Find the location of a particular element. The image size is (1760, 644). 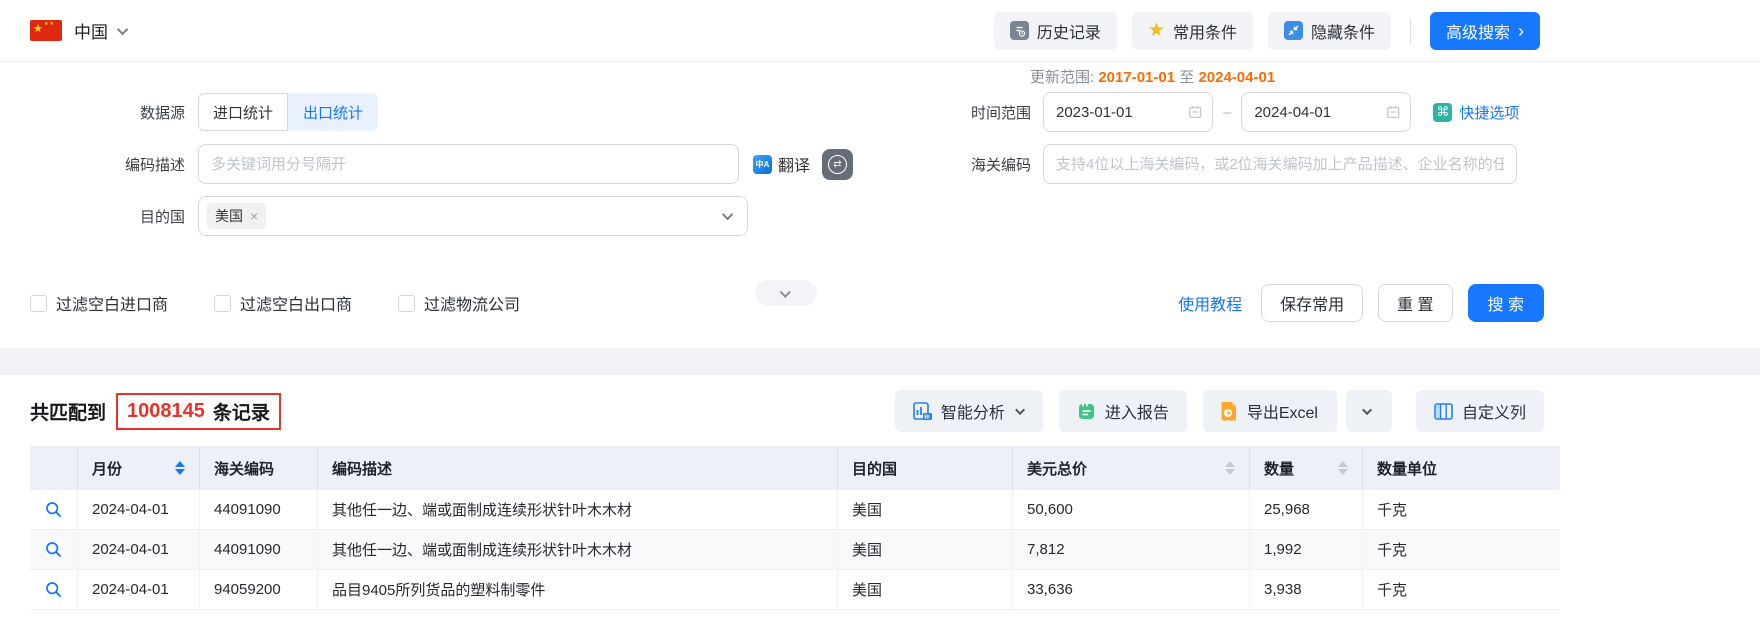

translate-icon: 中A is located at coordinates (762, 164).